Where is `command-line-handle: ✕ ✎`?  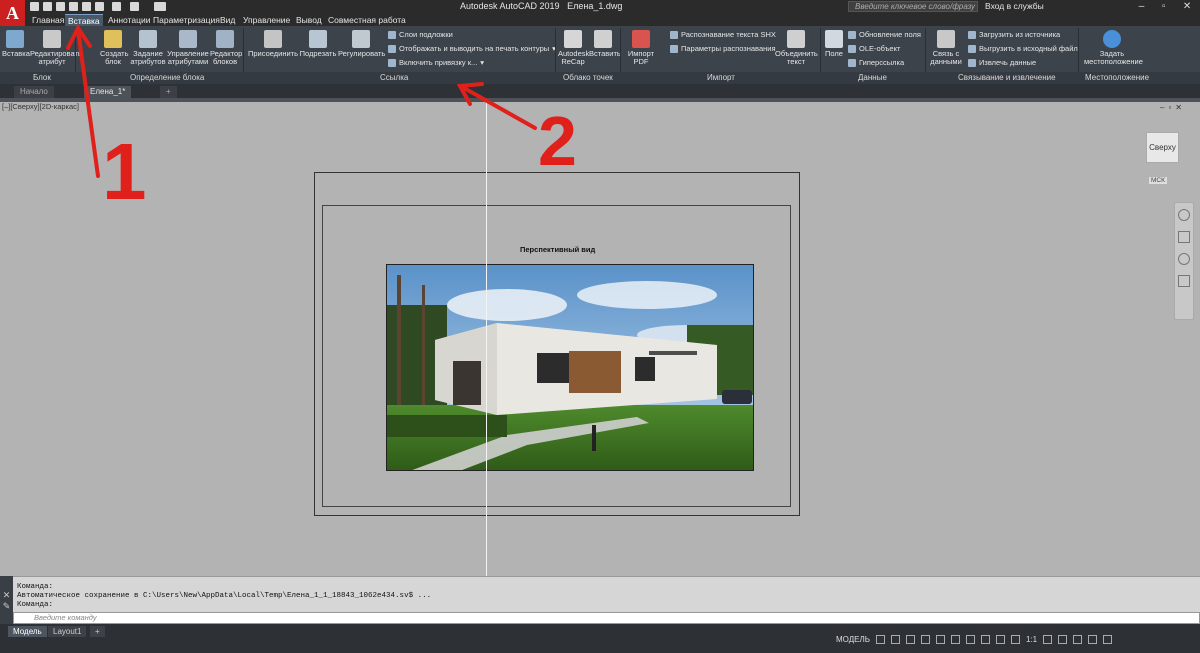 command-line-handle: ✕ ✎ is located at coordinates (6, 600).